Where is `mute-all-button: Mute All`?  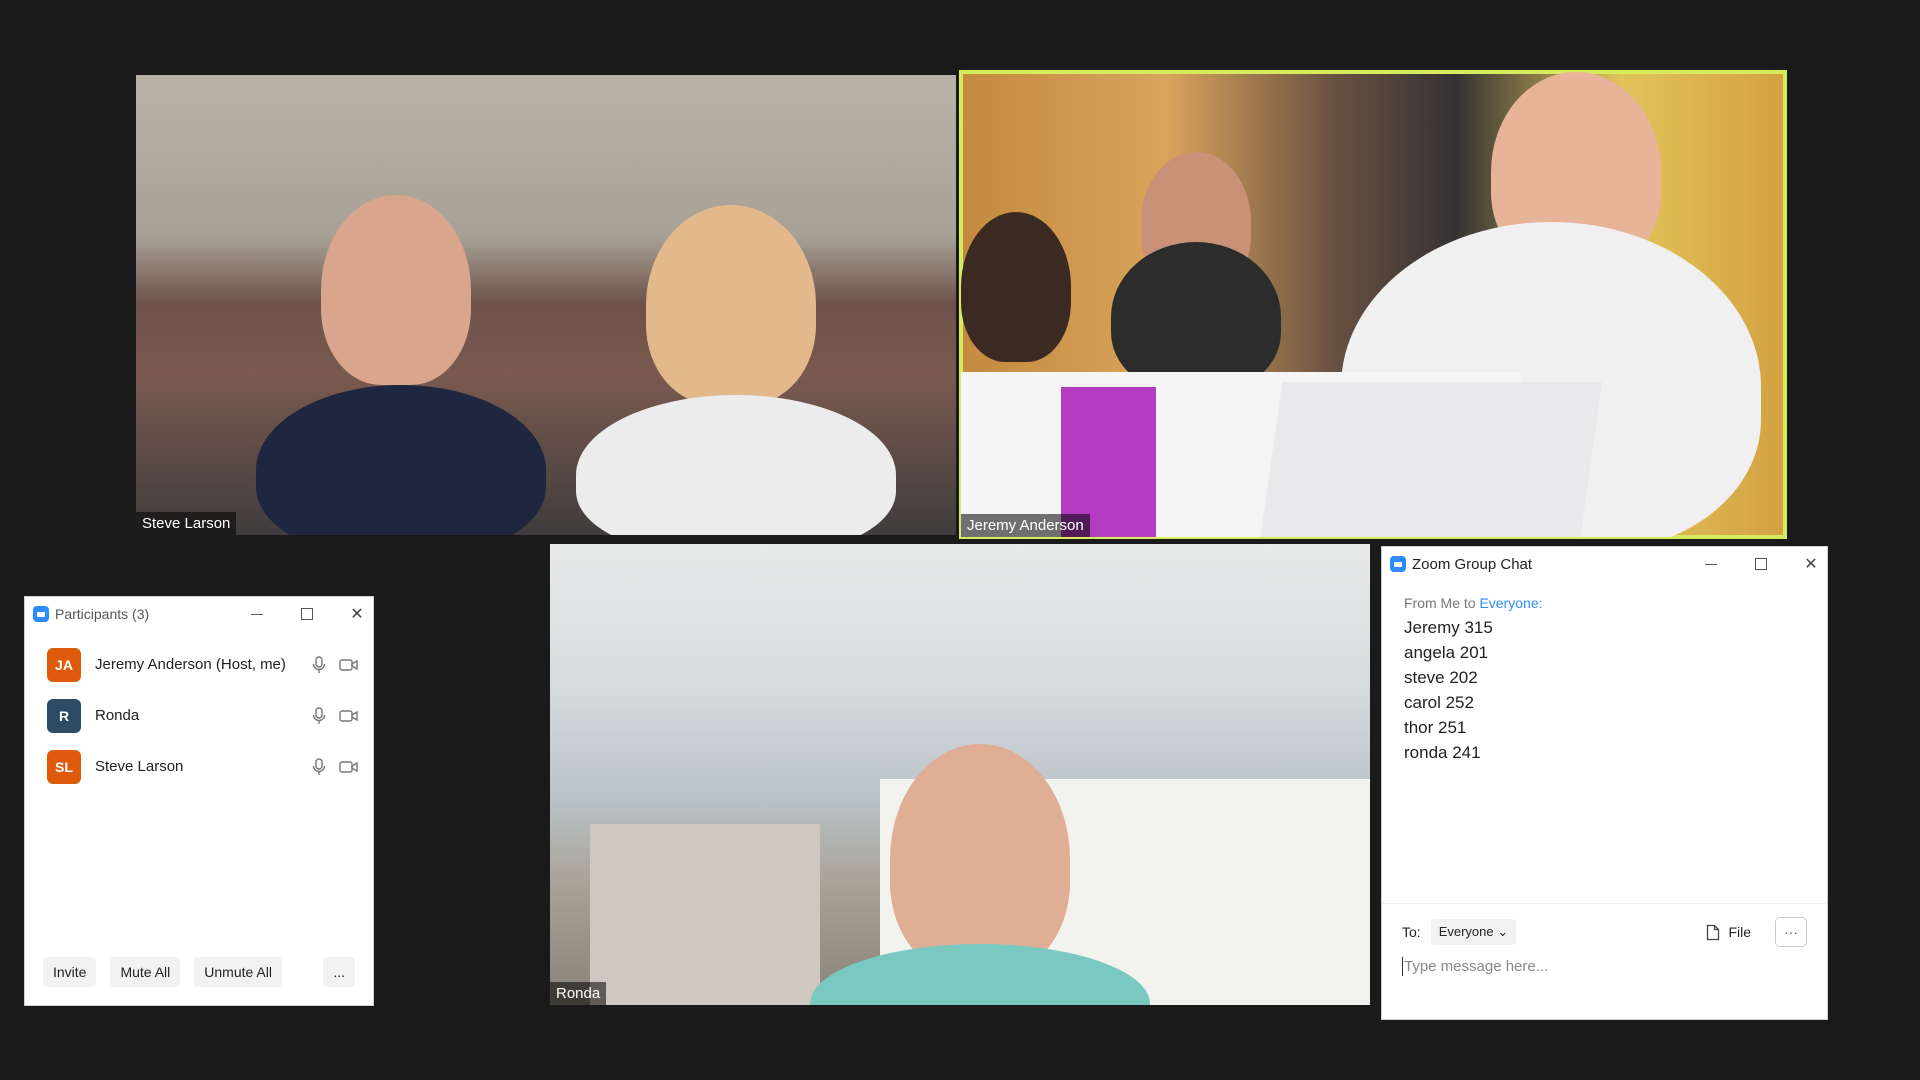
mute-all-button: Mute All is located at coordinates (145, 972).